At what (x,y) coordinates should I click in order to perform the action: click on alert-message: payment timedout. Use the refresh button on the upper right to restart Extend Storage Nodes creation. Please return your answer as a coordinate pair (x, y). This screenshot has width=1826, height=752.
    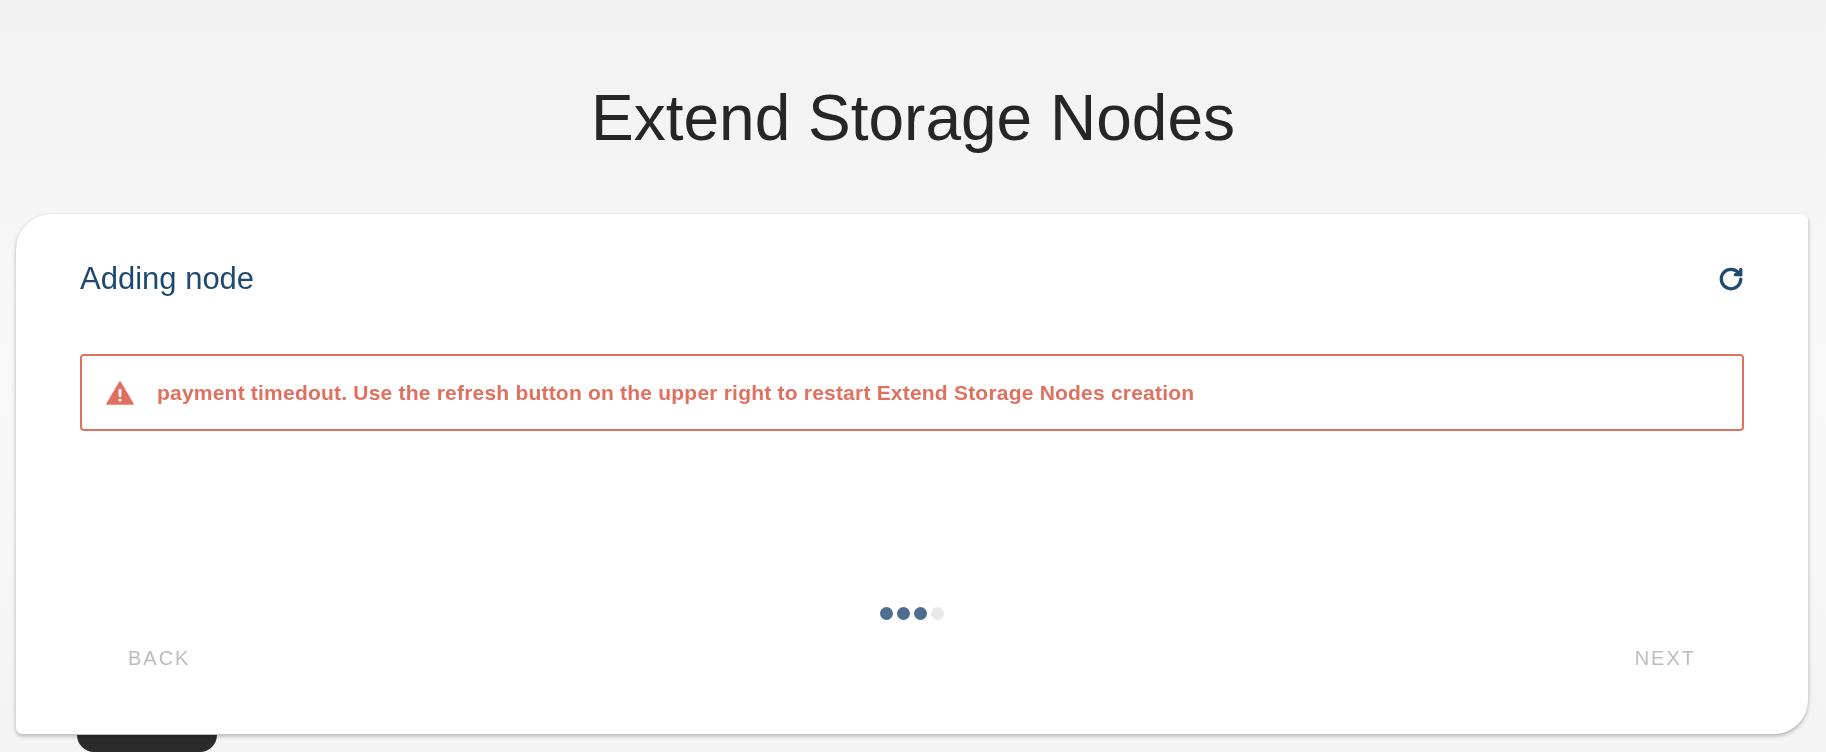
    Looking at the image, I should click on (676, 392).